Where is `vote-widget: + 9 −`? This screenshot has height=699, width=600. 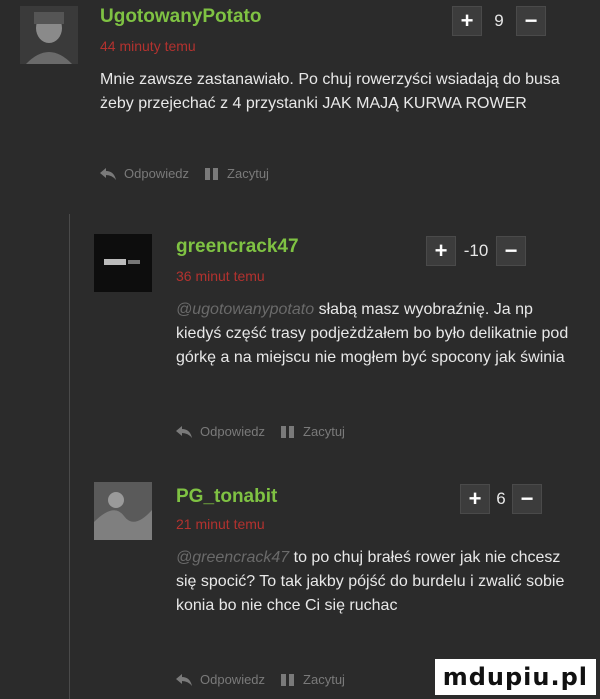 vote-widget: + 9 − is located at coordinates (499, 21).